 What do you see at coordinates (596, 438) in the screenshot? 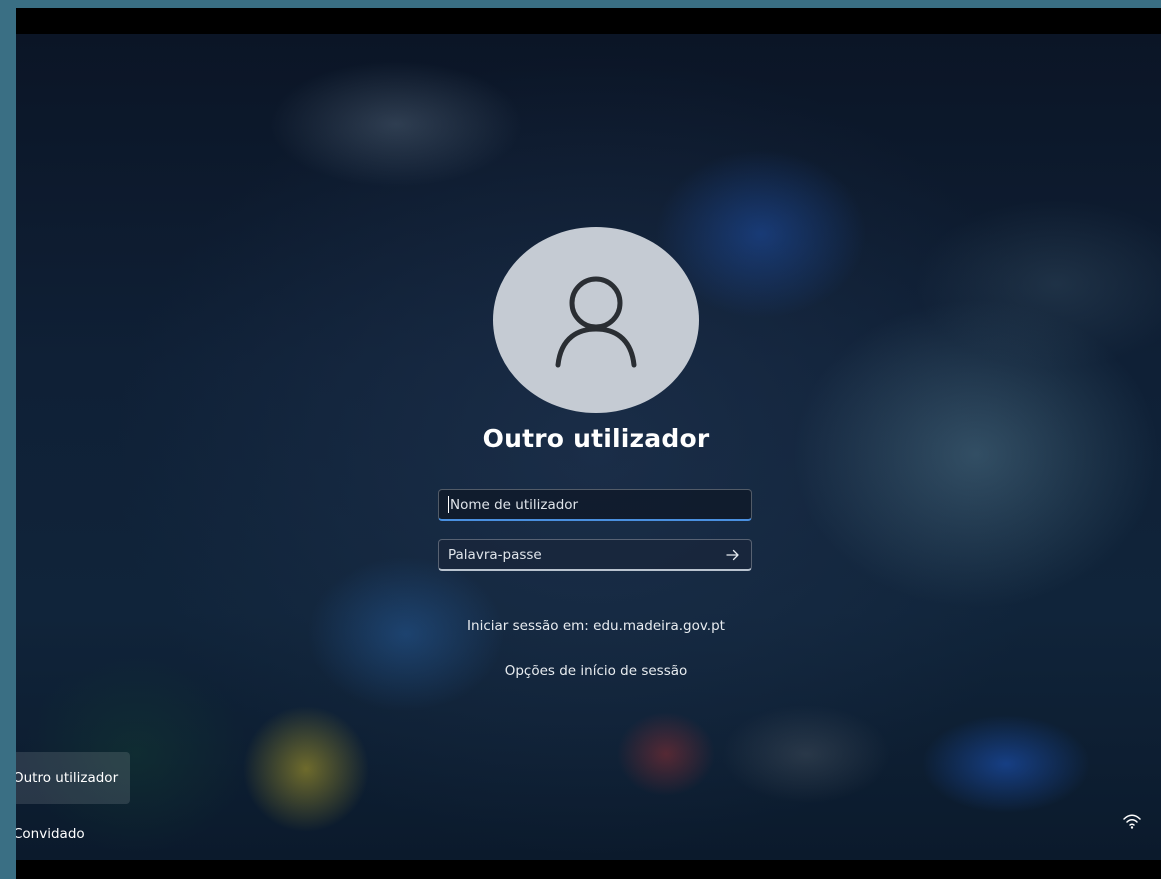
I see `user-name-heading: Outro utilizador` at bounding box center [596, 438].